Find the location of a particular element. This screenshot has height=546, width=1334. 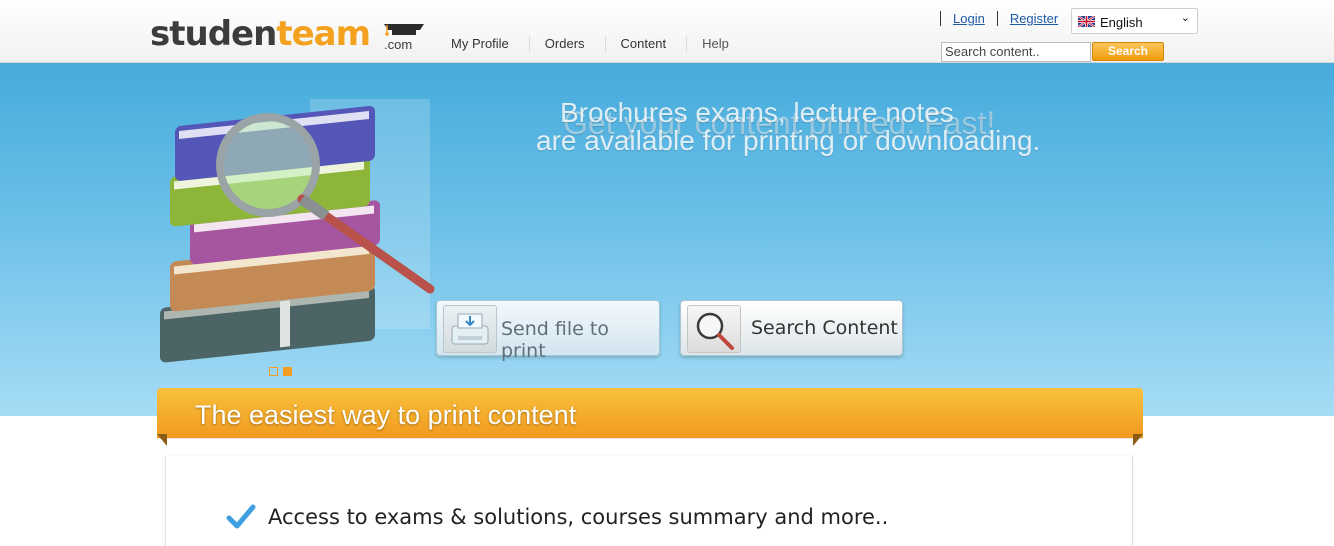

main-nav: My Profile Orders Content Help is located at coordinates (592, 44).